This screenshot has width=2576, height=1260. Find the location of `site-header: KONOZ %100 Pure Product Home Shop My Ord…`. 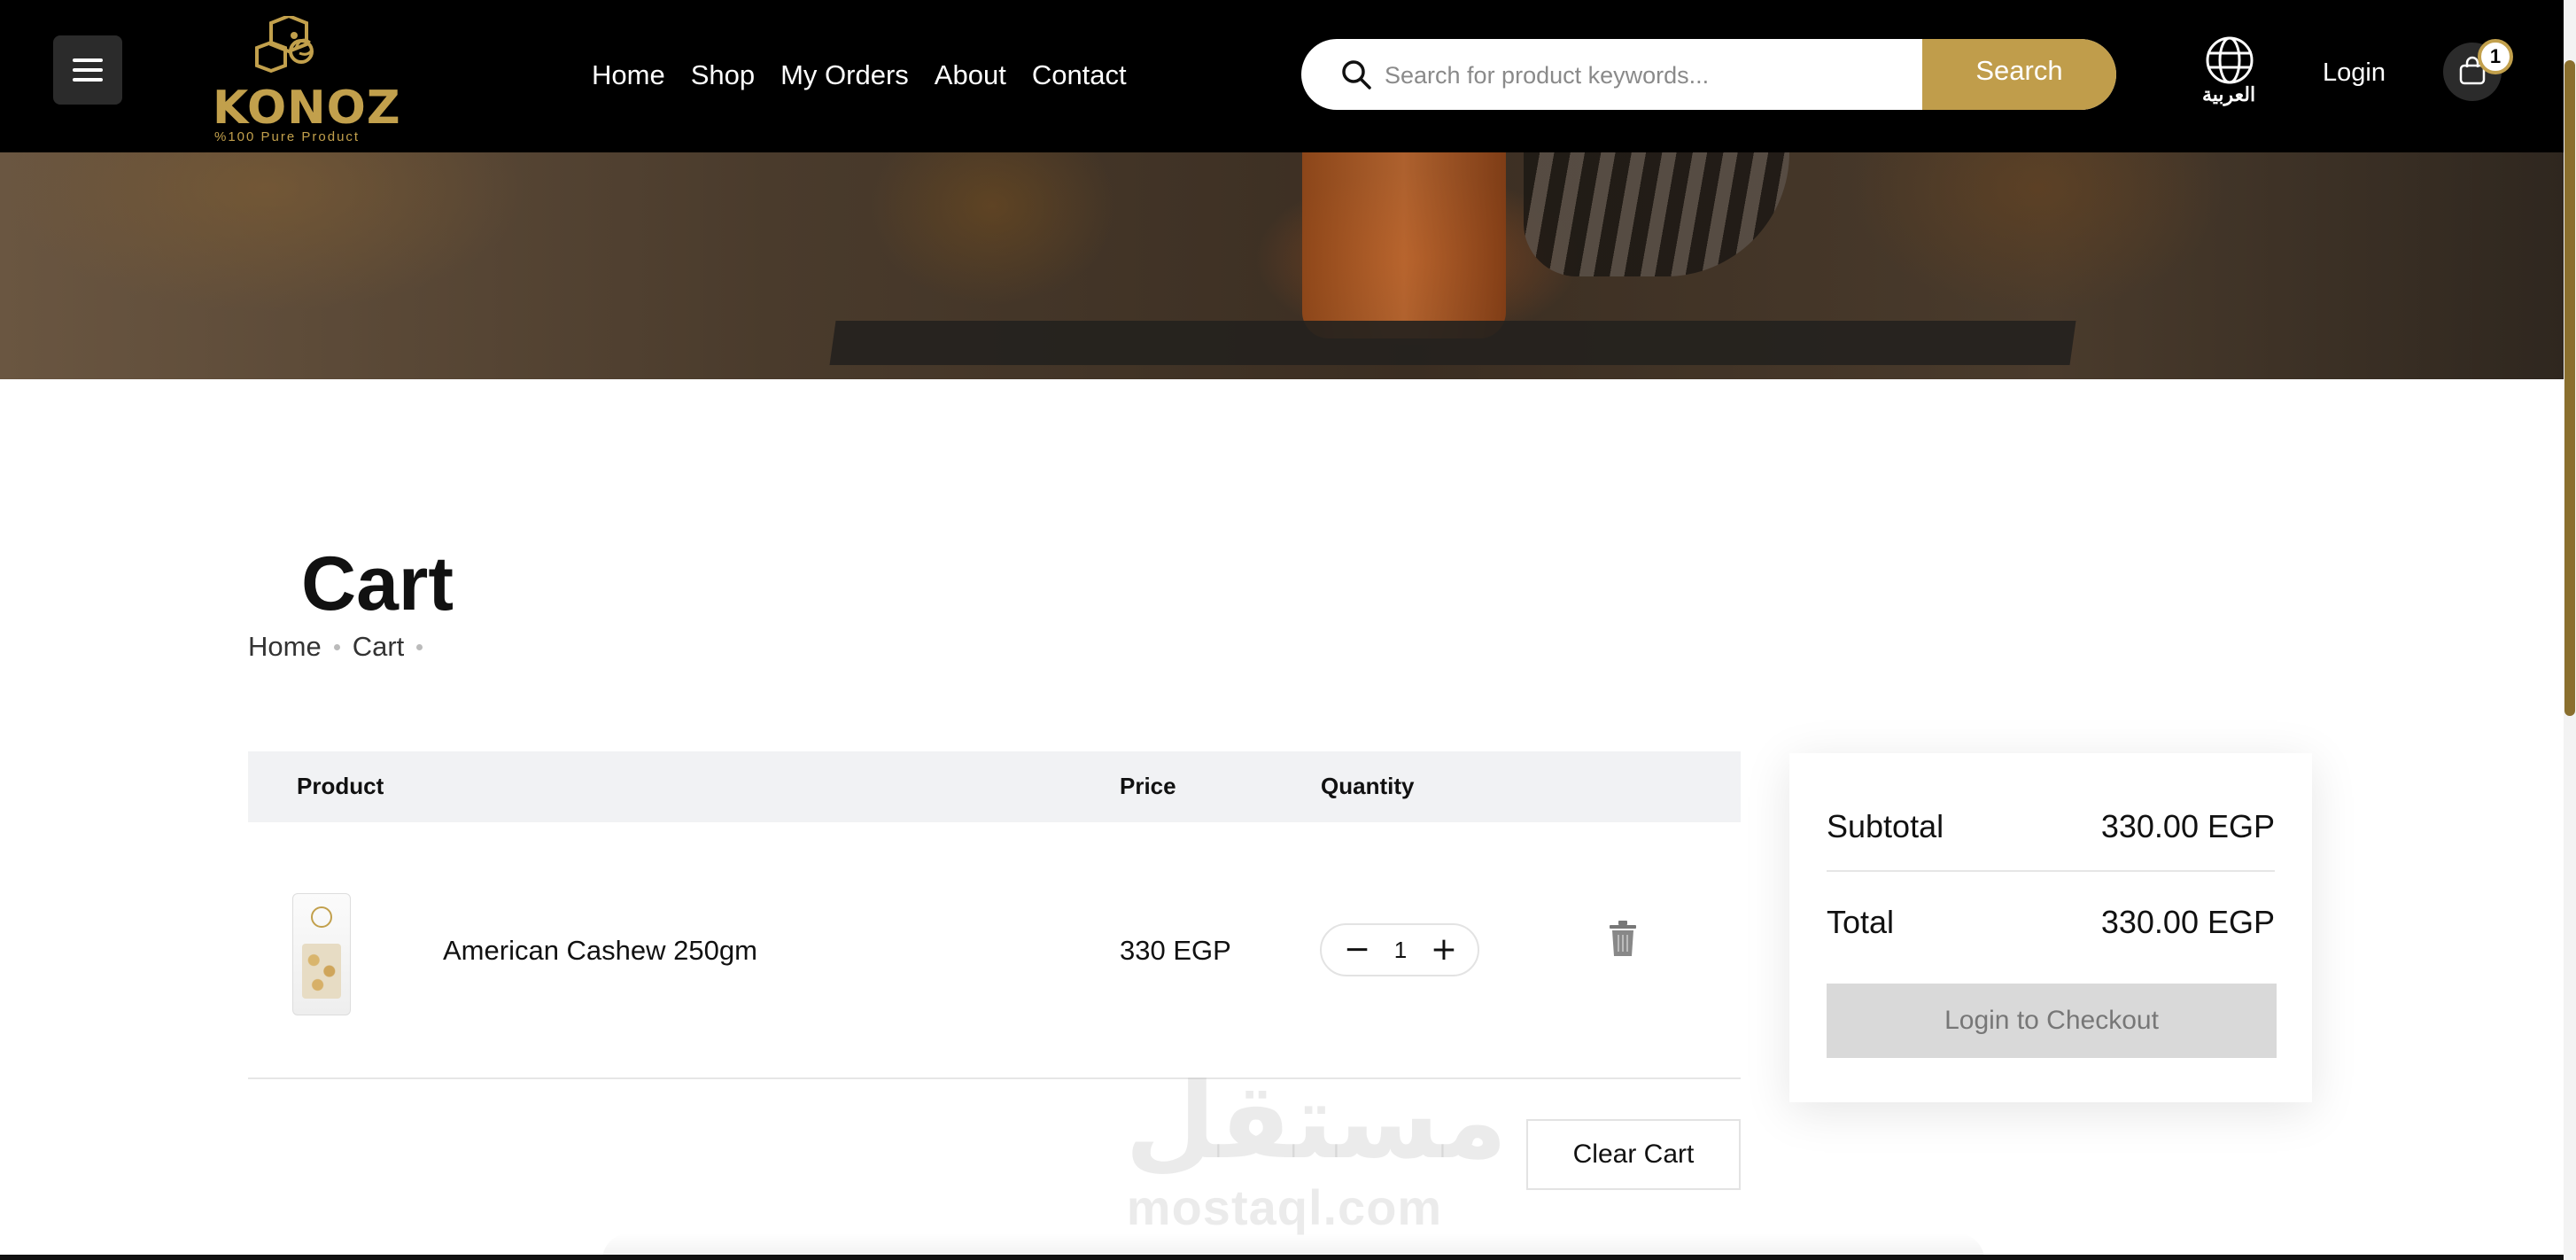

site-header: KONOZ %100 Pure Product Home Shop My Ord… is located at coordinates (1282, 76).